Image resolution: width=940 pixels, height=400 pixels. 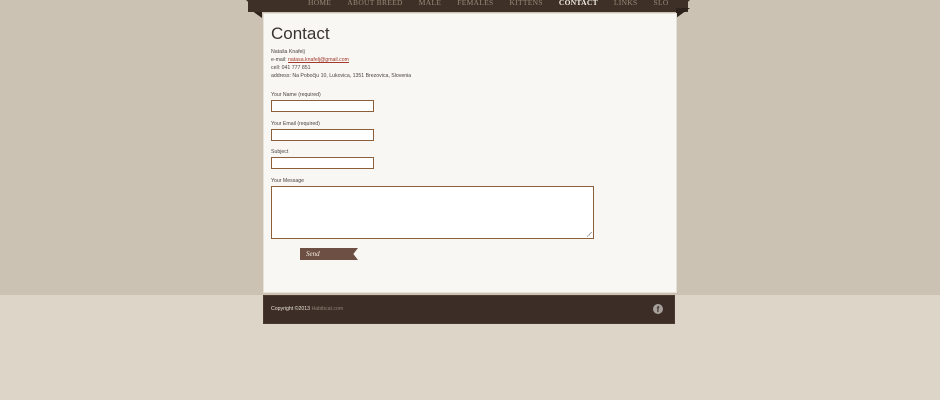 What do you see at coordinates (374, 5) in the screenshot?
I see `nav-about-breed: ABOUT BREED` at bounding box center [374, 5].